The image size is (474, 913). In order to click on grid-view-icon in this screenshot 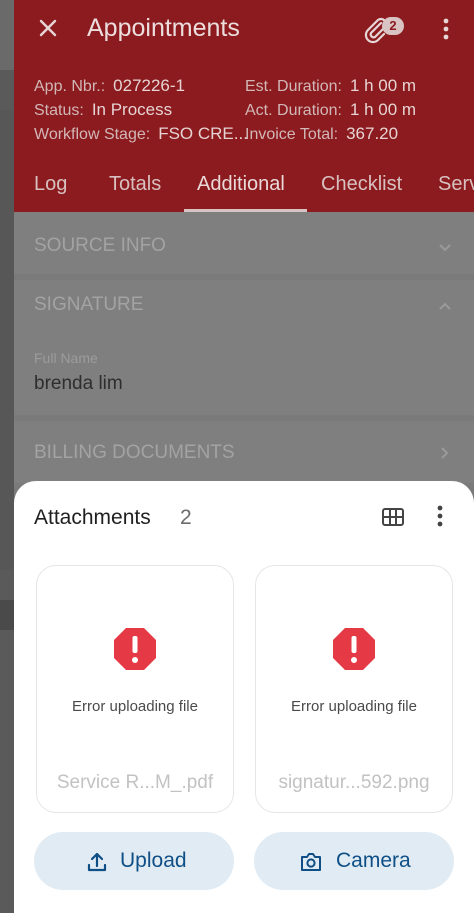, I will do `click(393, 517)`.